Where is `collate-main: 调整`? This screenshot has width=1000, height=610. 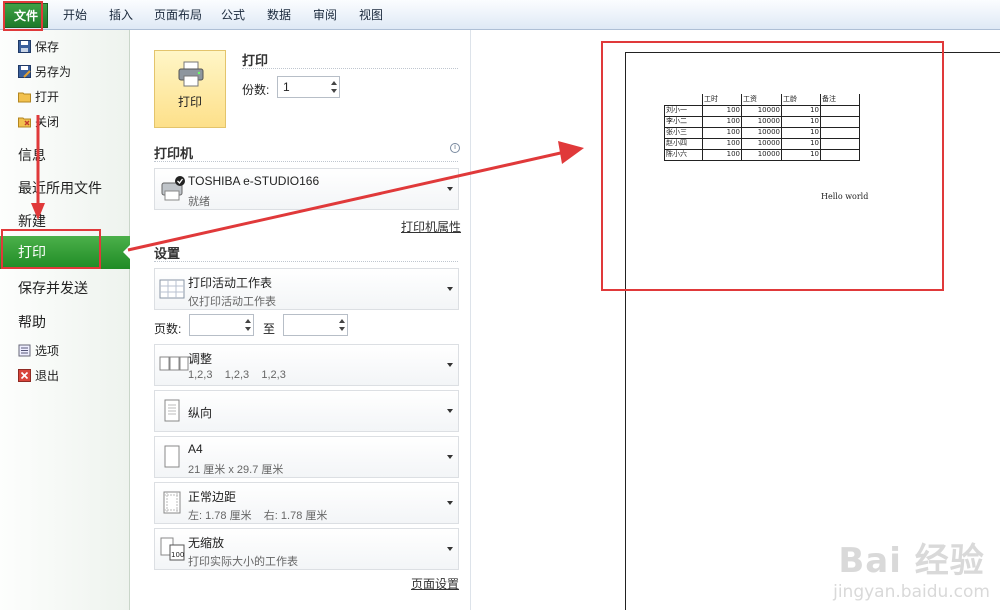 collate-main: 调整 is located at coordinates (200, 359).